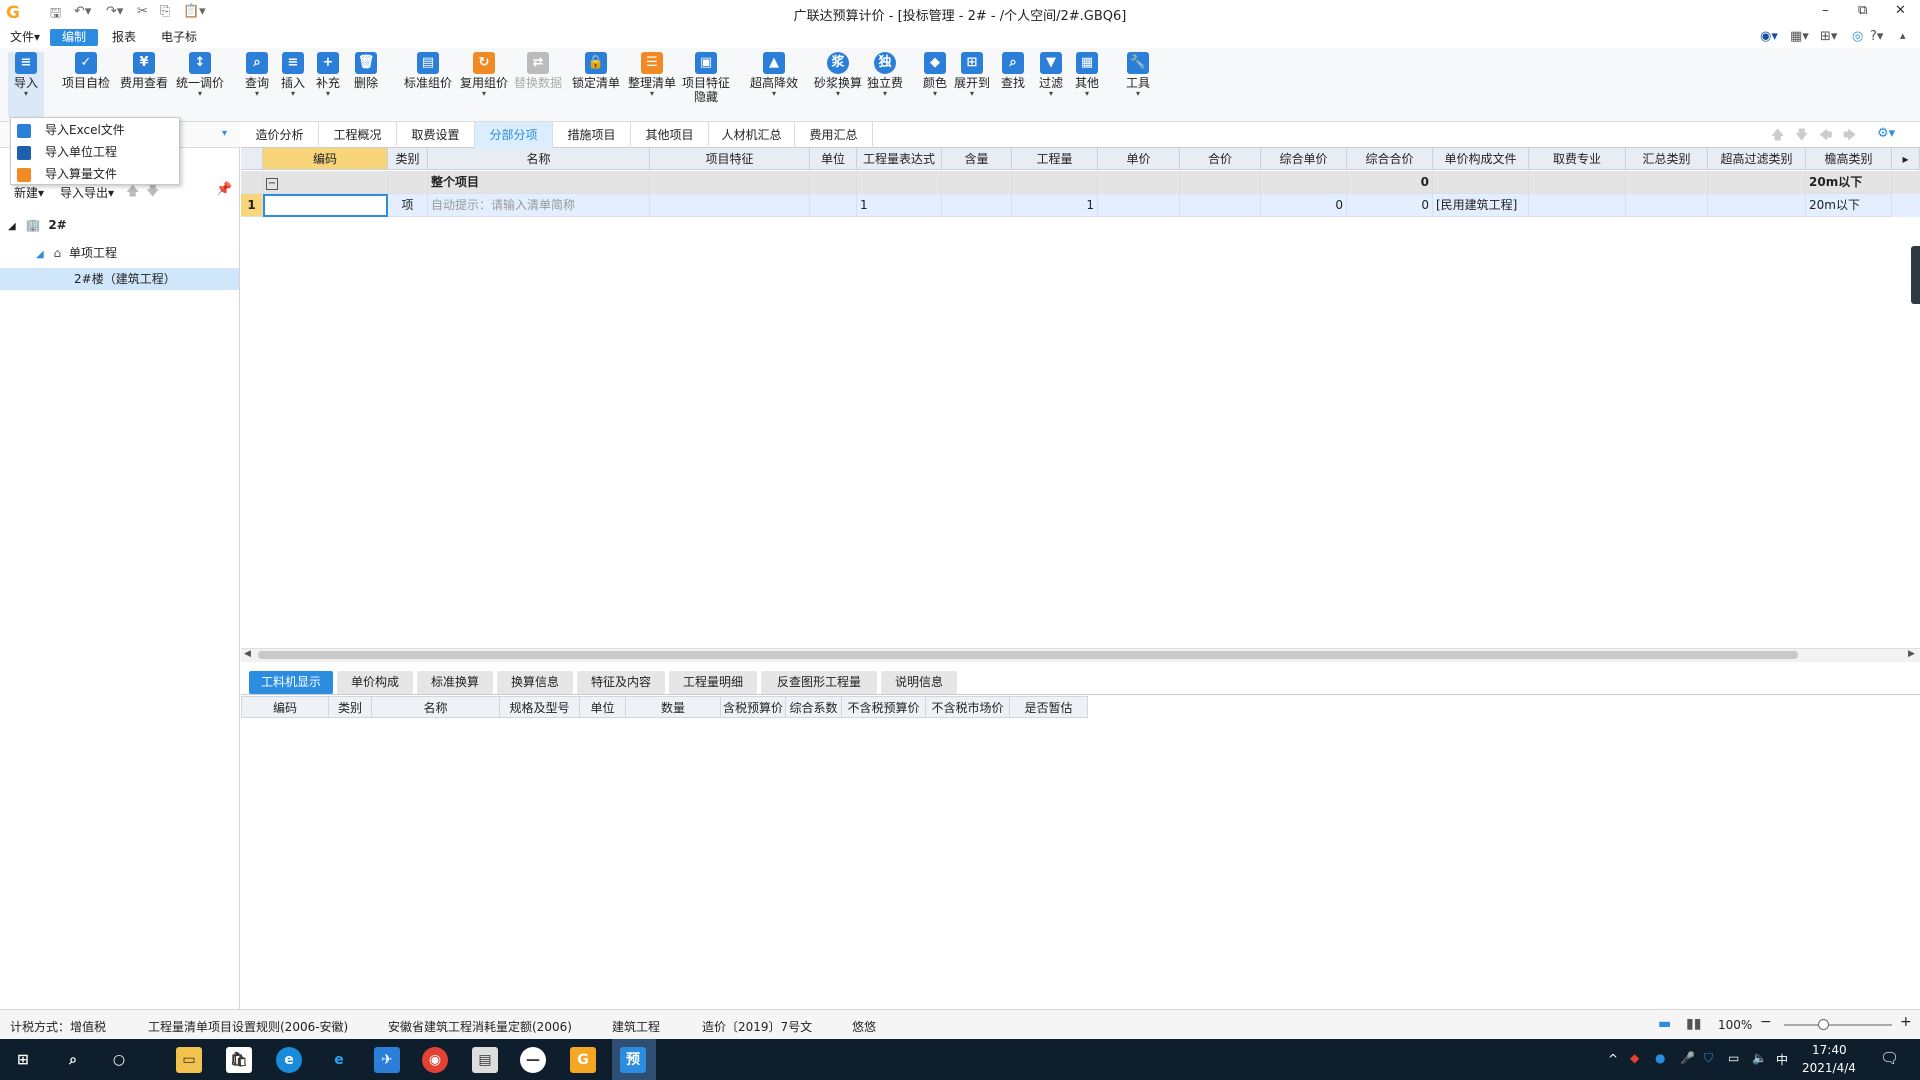 This screenshot has height=1080, width=1920. I want to click on col-header-price: 单价, so click(1139, 159).